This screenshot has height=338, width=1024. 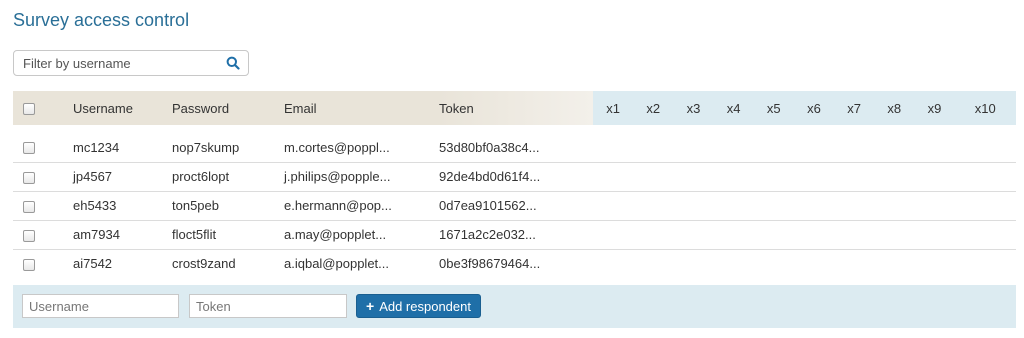 I want to click on header-token: Token, so click(x=516, y=108).